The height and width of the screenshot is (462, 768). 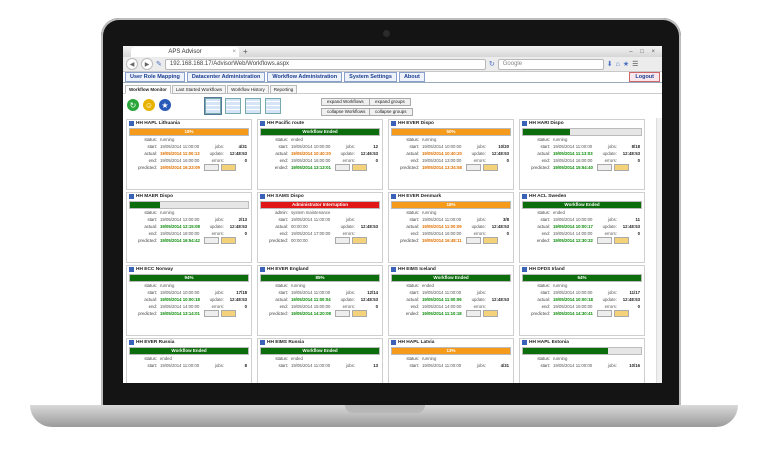 What do you see at coordinates (659, 250) in the screenshot?
I see `scrollbar` at bounding box center [659, 250].